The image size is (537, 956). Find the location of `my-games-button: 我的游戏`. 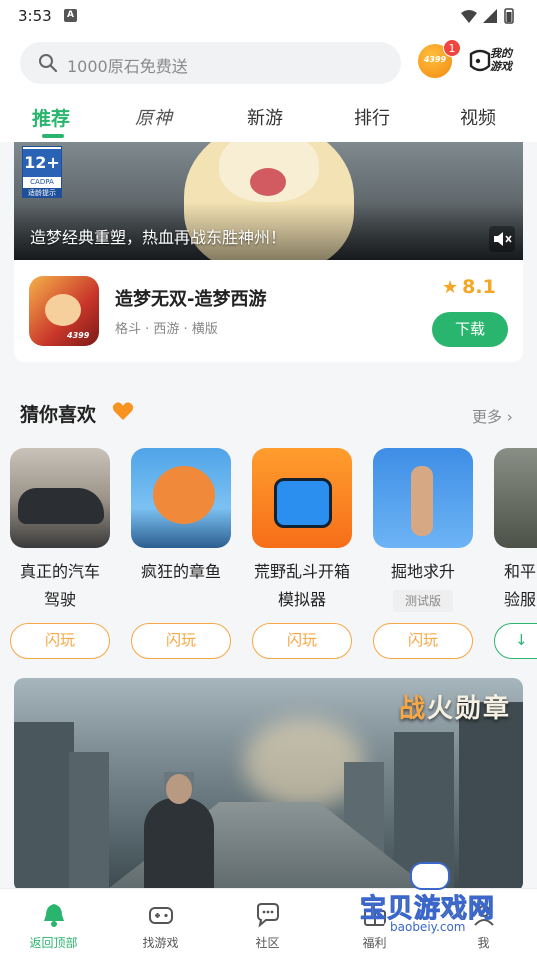

my-games-button: 我的游戏 is located at coordinates (494, 61).